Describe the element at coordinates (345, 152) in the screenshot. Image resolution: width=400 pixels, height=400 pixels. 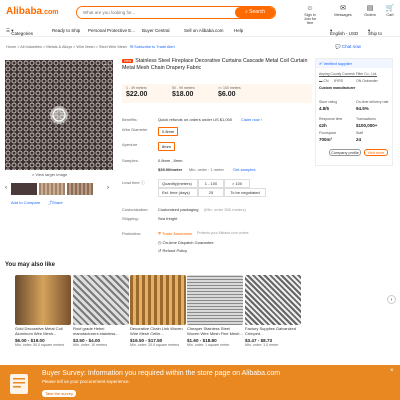
I see `company-profile-button: Company profile` at that location.